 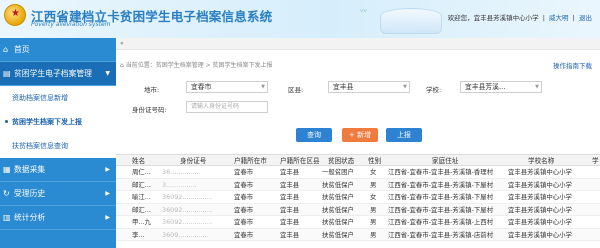 I want to click on nav-archive-management: ▤ 贫困学生电子档案管理 ▼, so click(x=58, y=74).